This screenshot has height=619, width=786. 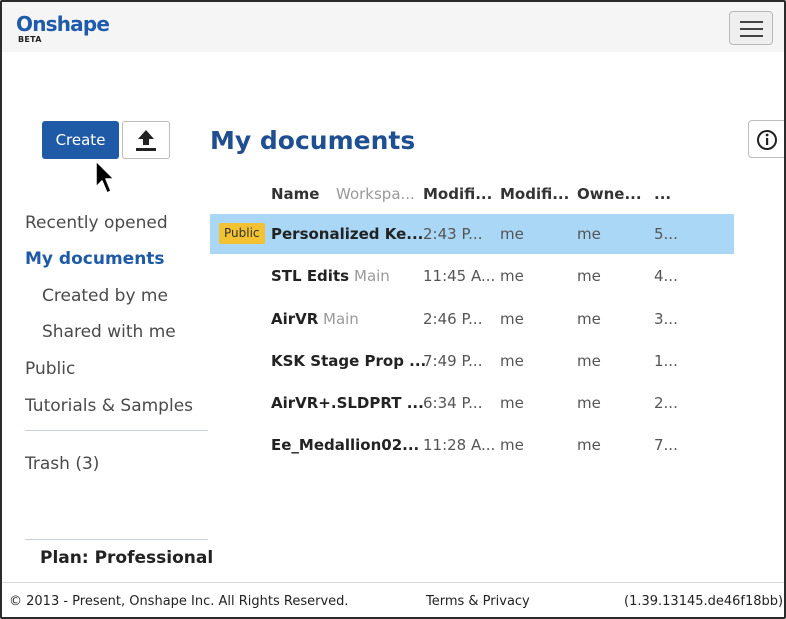 I want to click on info-icon, so click(x=767, y=140).